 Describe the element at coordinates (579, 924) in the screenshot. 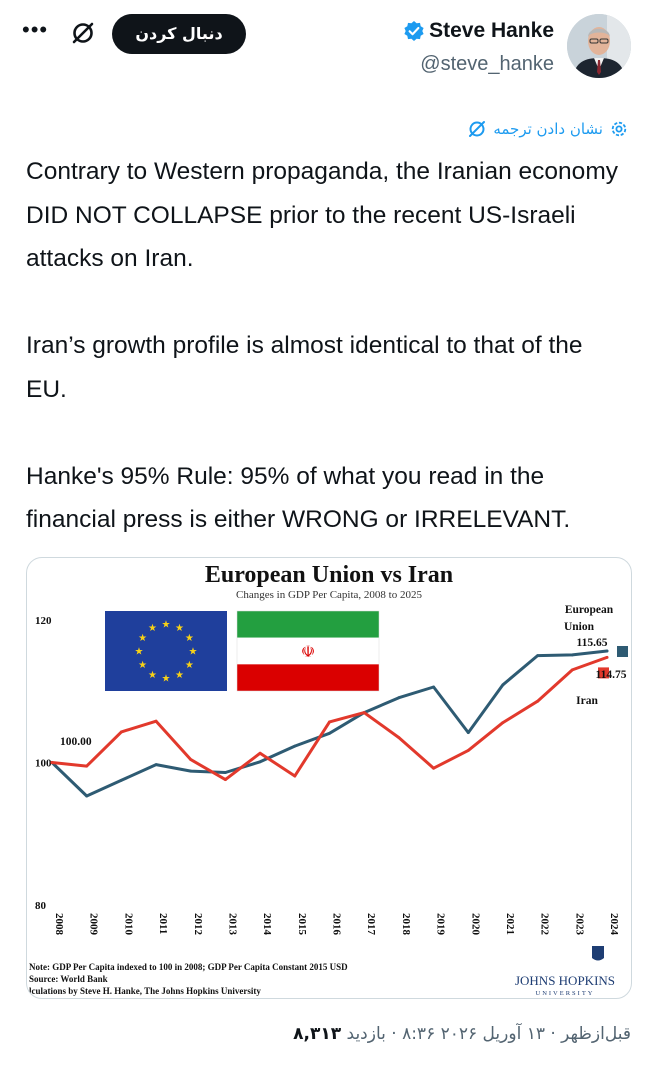

I see `x-tick-label: 2023` at that location.